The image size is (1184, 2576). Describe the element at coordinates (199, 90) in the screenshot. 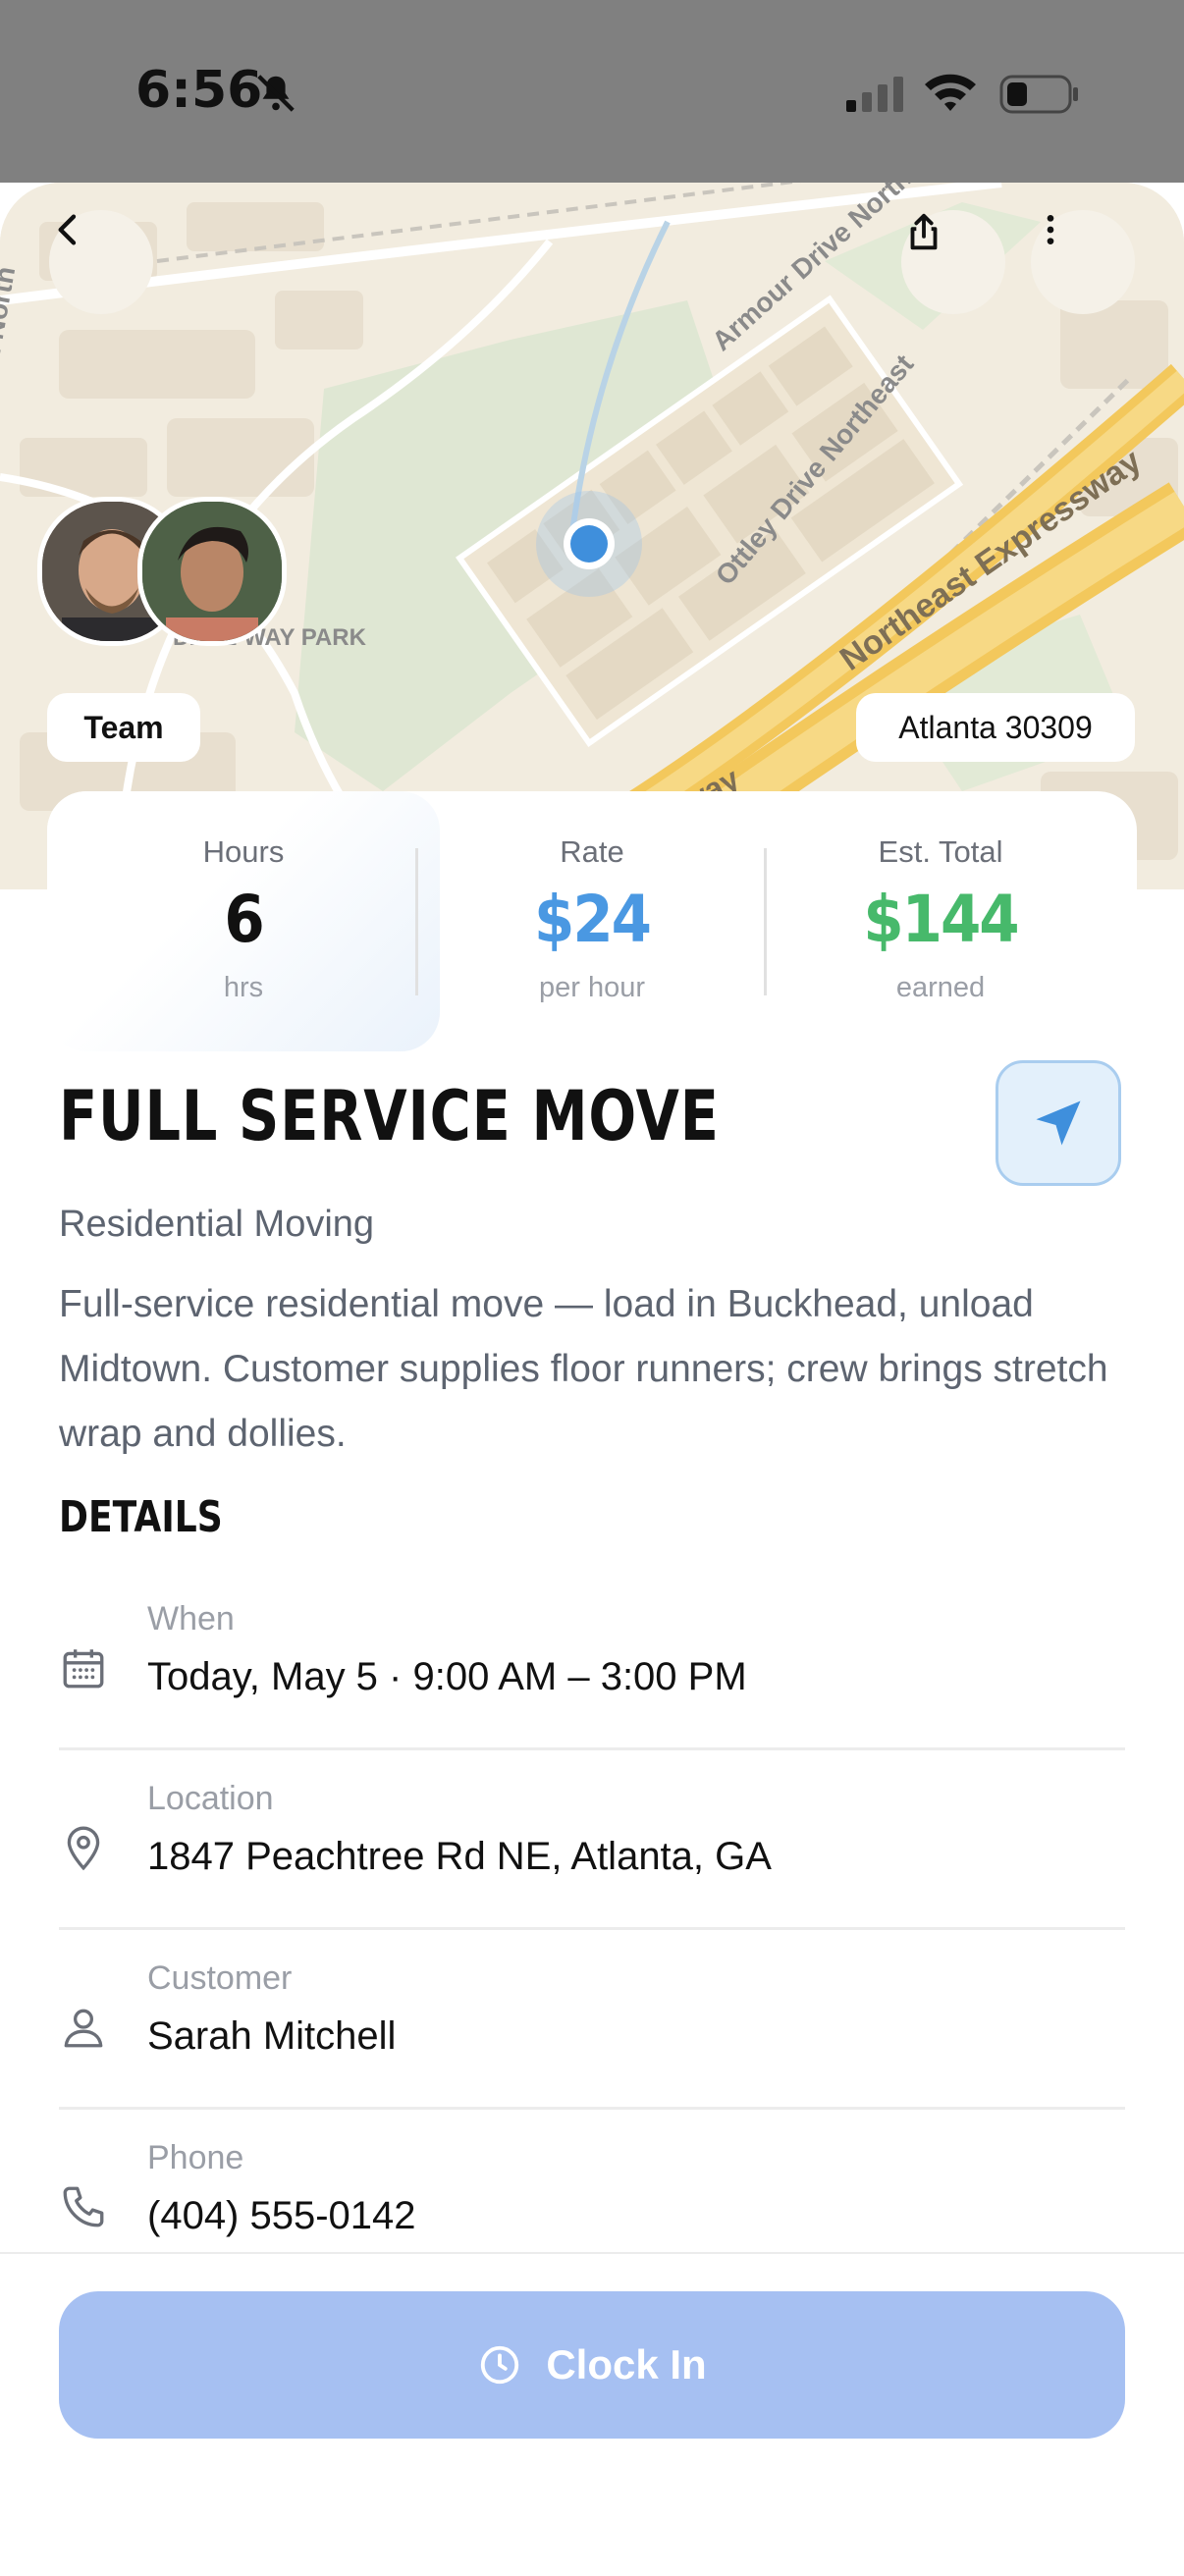

I see `status-time: 6:56` at that location.